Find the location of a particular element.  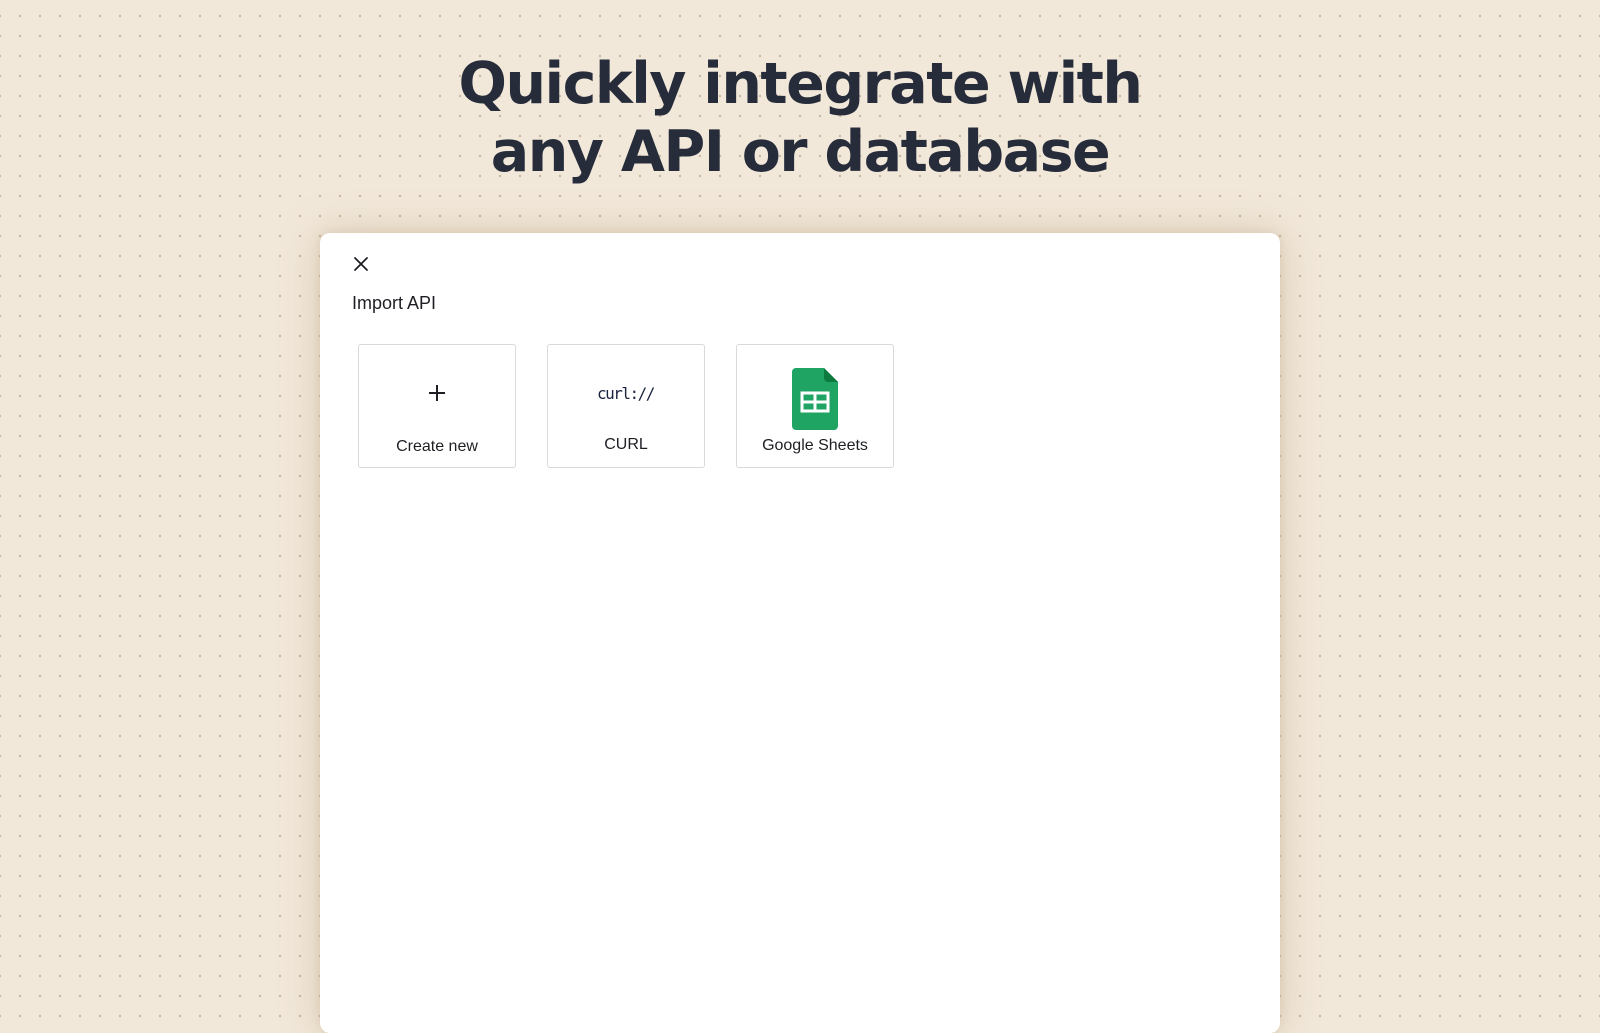

create-new-label: Create new is located at coordinates (437, 446).